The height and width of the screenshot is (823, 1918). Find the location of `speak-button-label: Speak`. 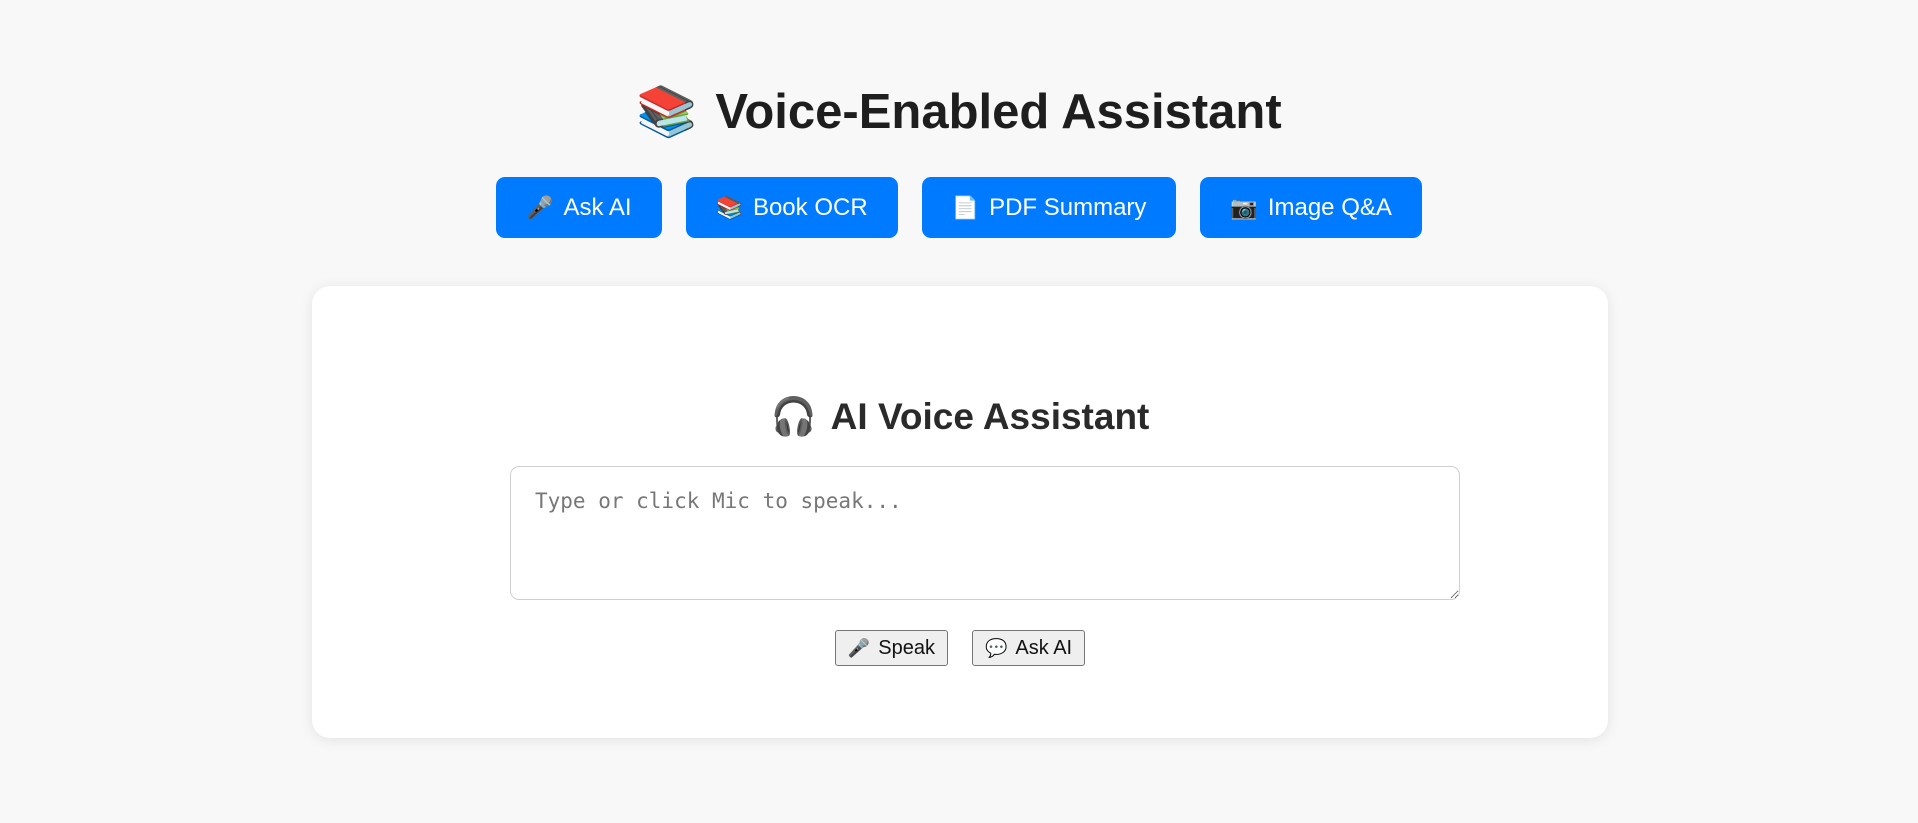

speak-button-label: Speak is located at coordinates (906, 647).